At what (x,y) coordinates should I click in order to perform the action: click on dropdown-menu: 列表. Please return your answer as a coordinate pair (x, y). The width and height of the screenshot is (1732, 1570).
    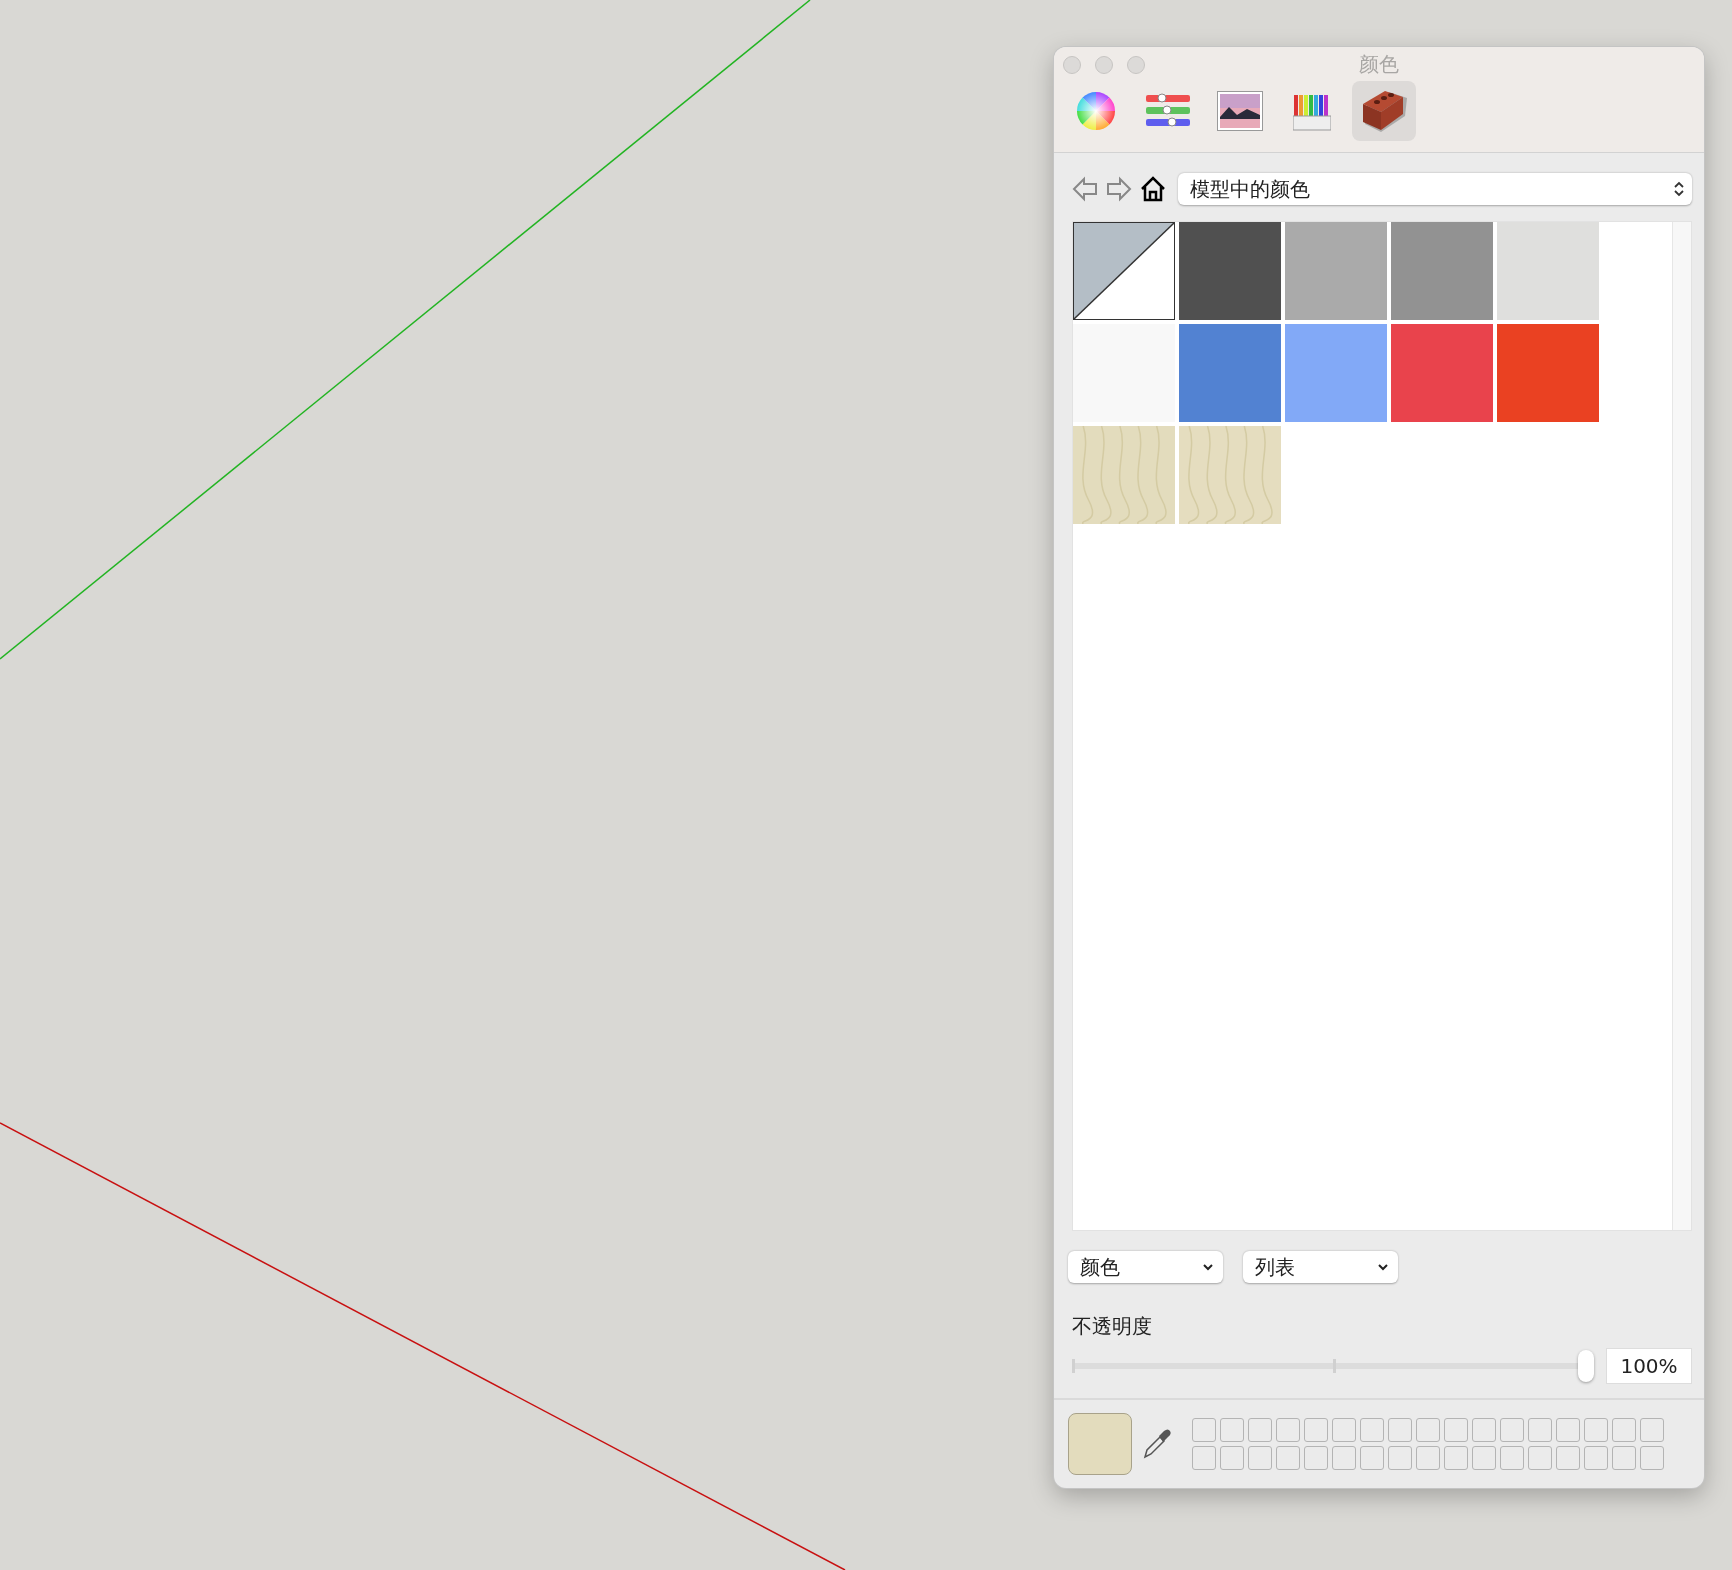
    Looking at the image, I should click on (1320, 1267).